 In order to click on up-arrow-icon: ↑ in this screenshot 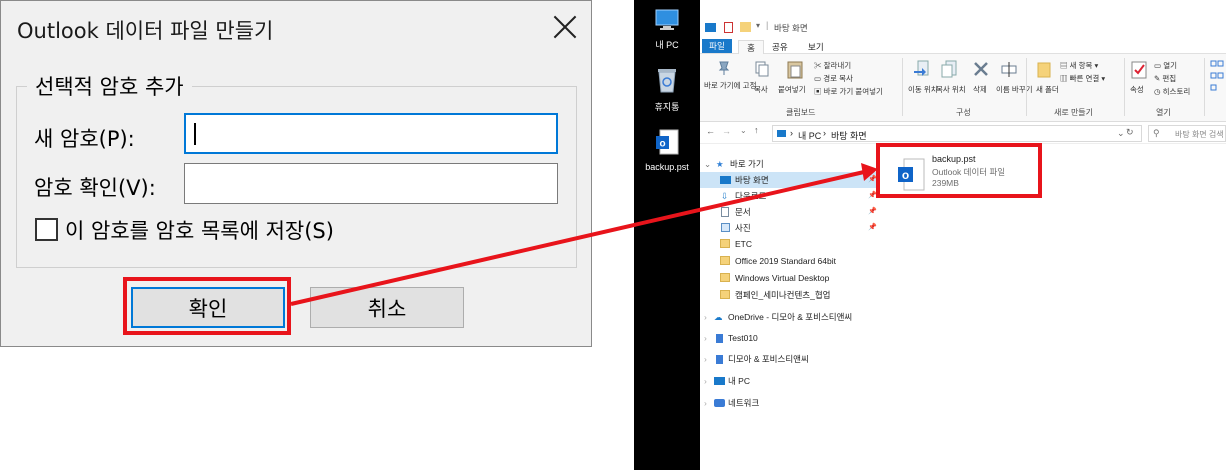, I will do `click(756, 130)`.